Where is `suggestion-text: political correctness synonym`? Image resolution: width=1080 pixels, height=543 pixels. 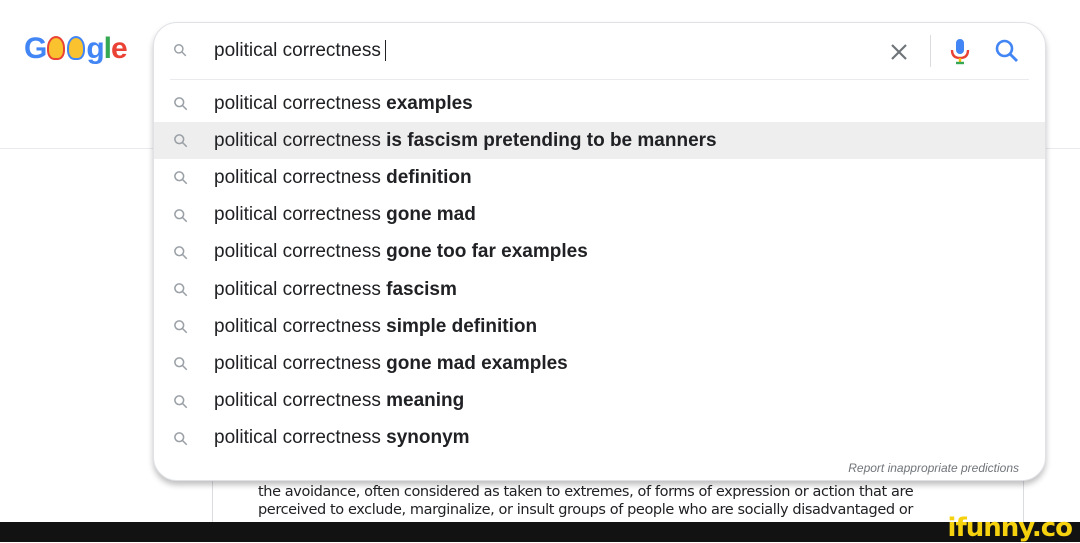 suggestion-text: political correctness synonym is located at coordinates (342, 438).